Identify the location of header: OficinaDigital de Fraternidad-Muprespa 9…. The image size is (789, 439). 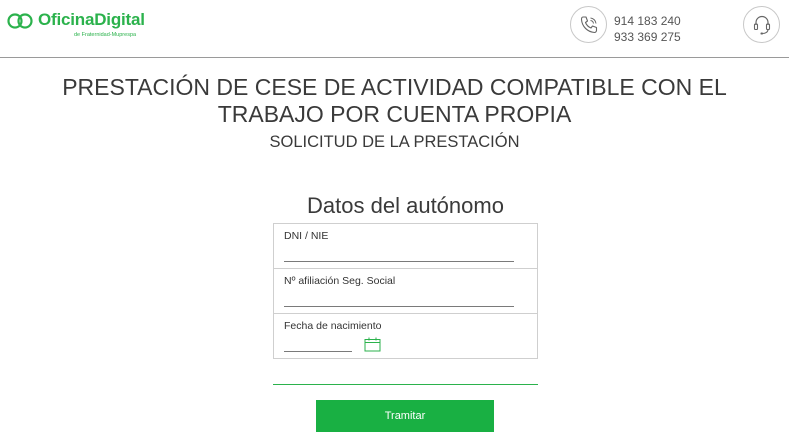
(394, 29).